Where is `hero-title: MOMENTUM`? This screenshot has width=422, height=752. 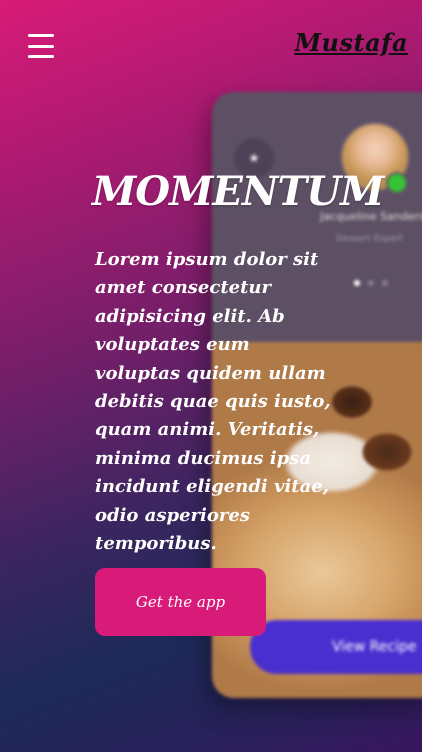 hero-title: MOMENTUM is located at coordinates (238, 191).